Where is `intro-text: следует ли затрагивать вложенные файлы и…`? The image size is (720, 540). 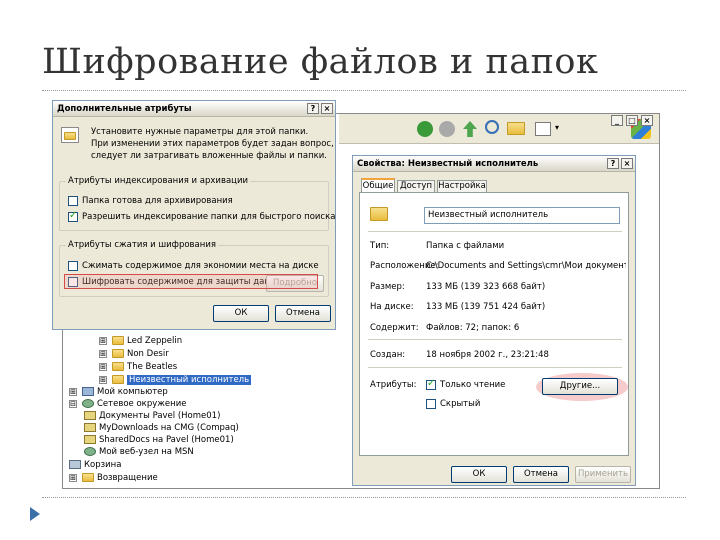 intro-text: следует ли затрагивать вложенные файлы и… is located at coordinates (209, 156).